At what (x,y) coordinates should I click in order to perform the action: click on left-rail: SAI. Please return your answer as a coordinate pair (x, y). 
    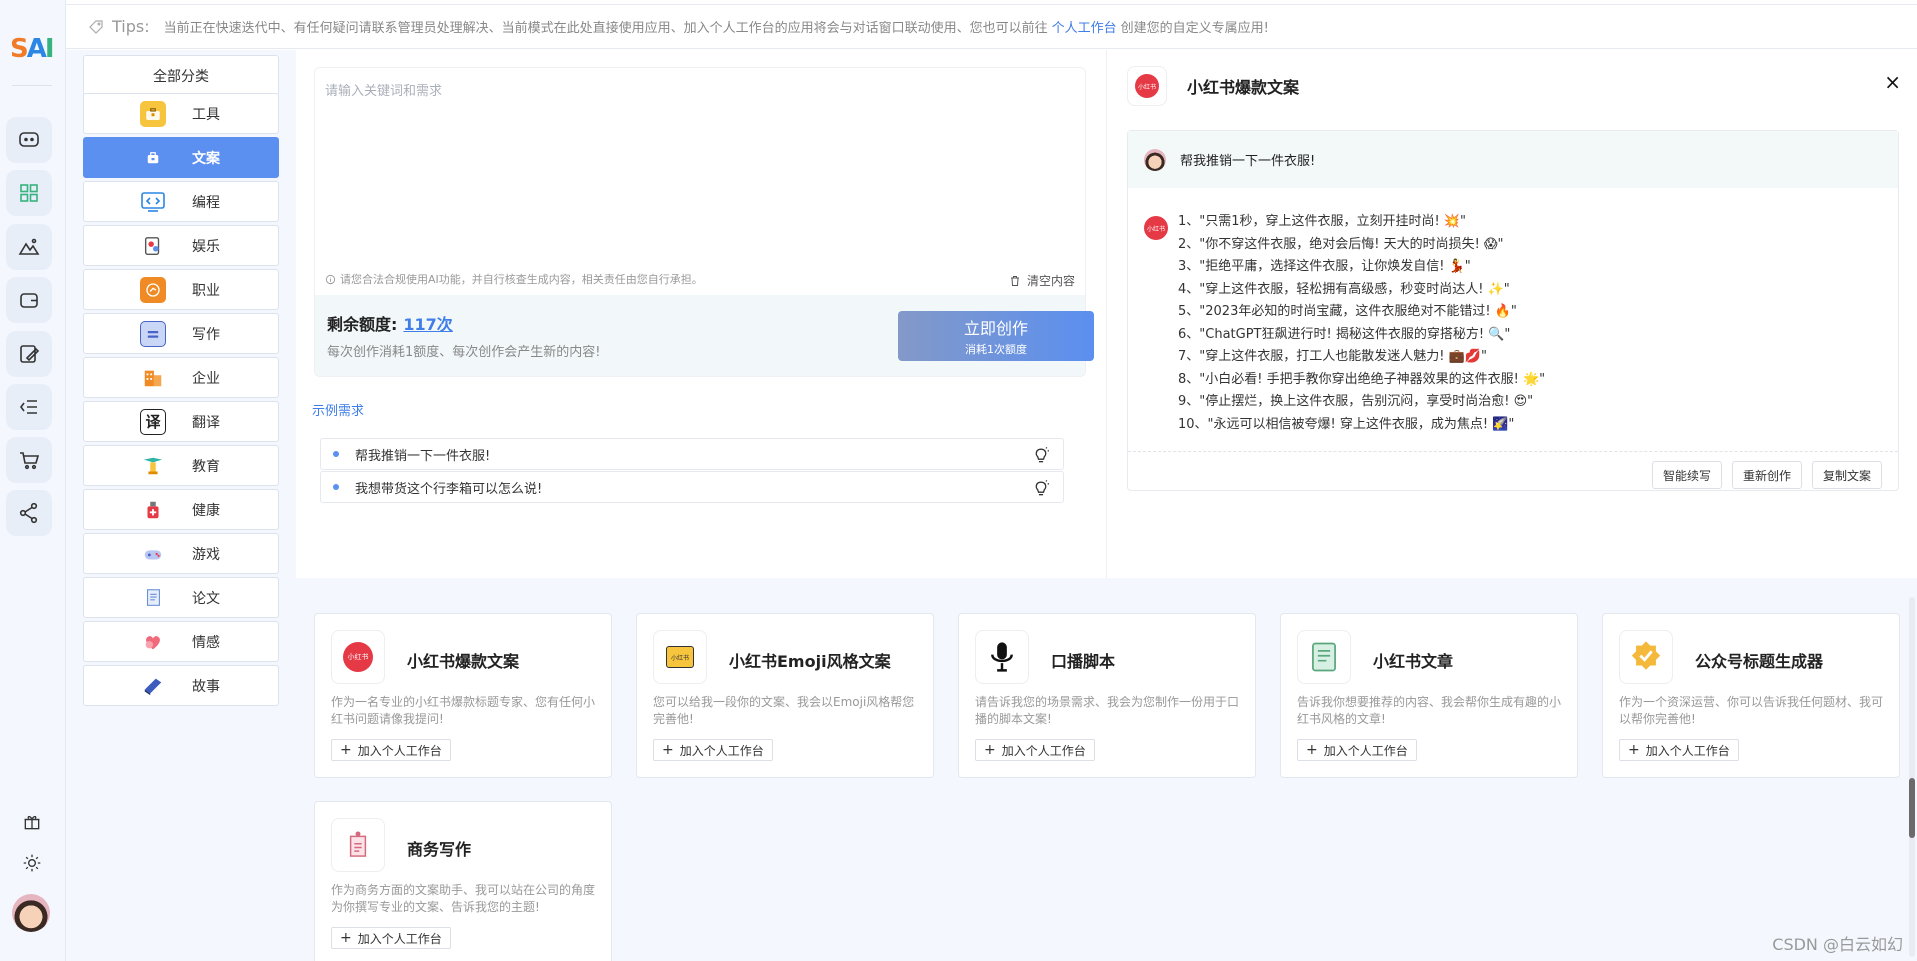
    Looking at the image, I should click on (33, 480).